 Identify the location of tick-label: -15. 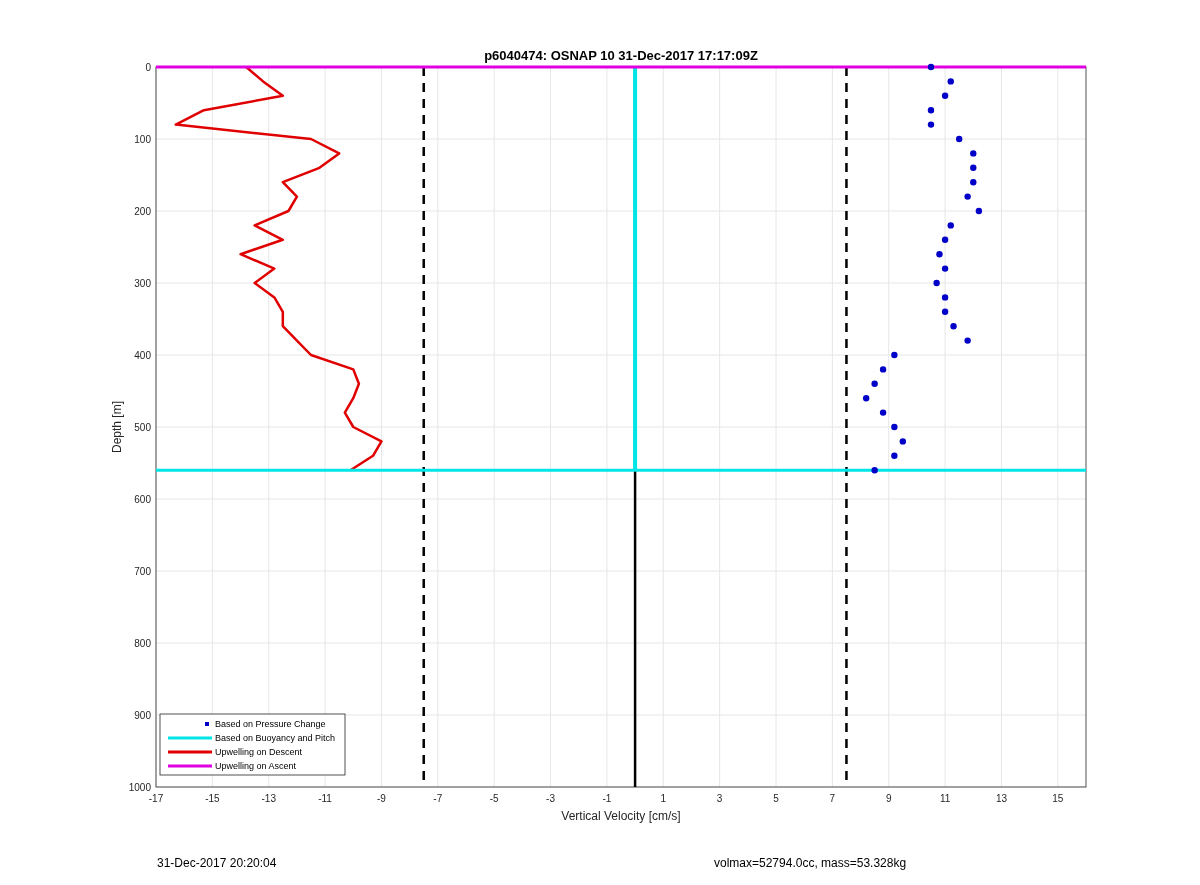
(212, 798).